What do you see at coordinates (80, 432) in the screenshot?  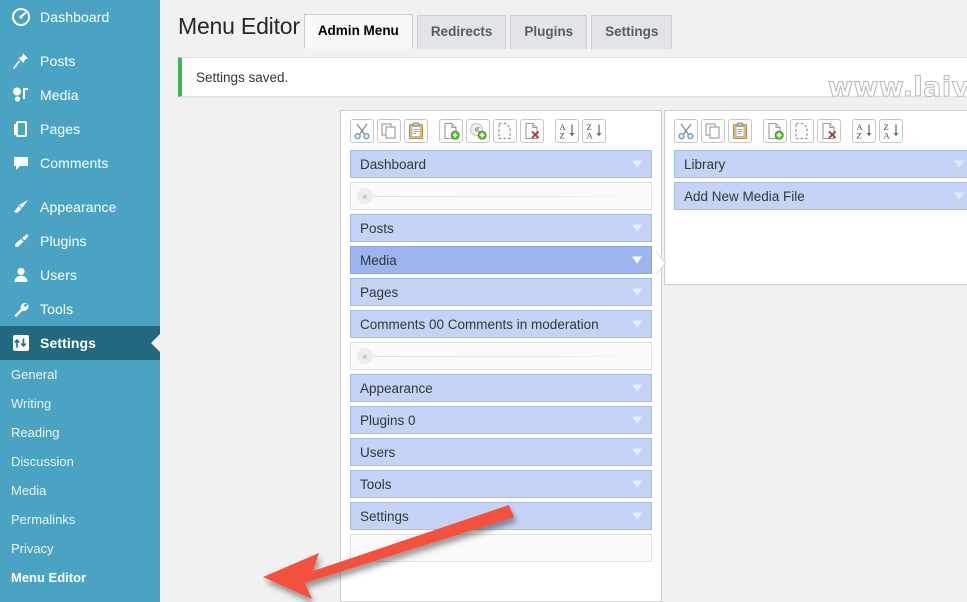 I see `sidebar-subitem-reading: Reading` at bounding box center [80, 432].